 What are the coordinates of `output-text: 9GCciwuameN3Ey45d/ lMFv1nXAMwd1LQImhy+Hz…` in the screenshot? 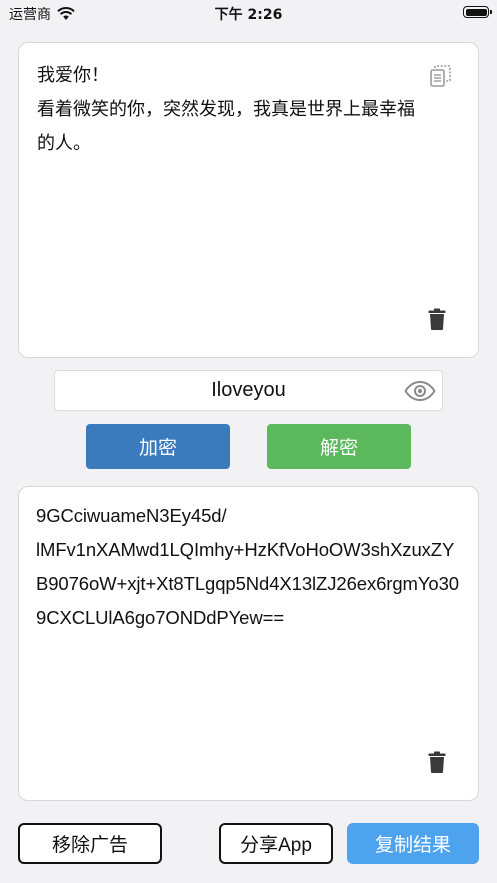 It's located at (249, 567).